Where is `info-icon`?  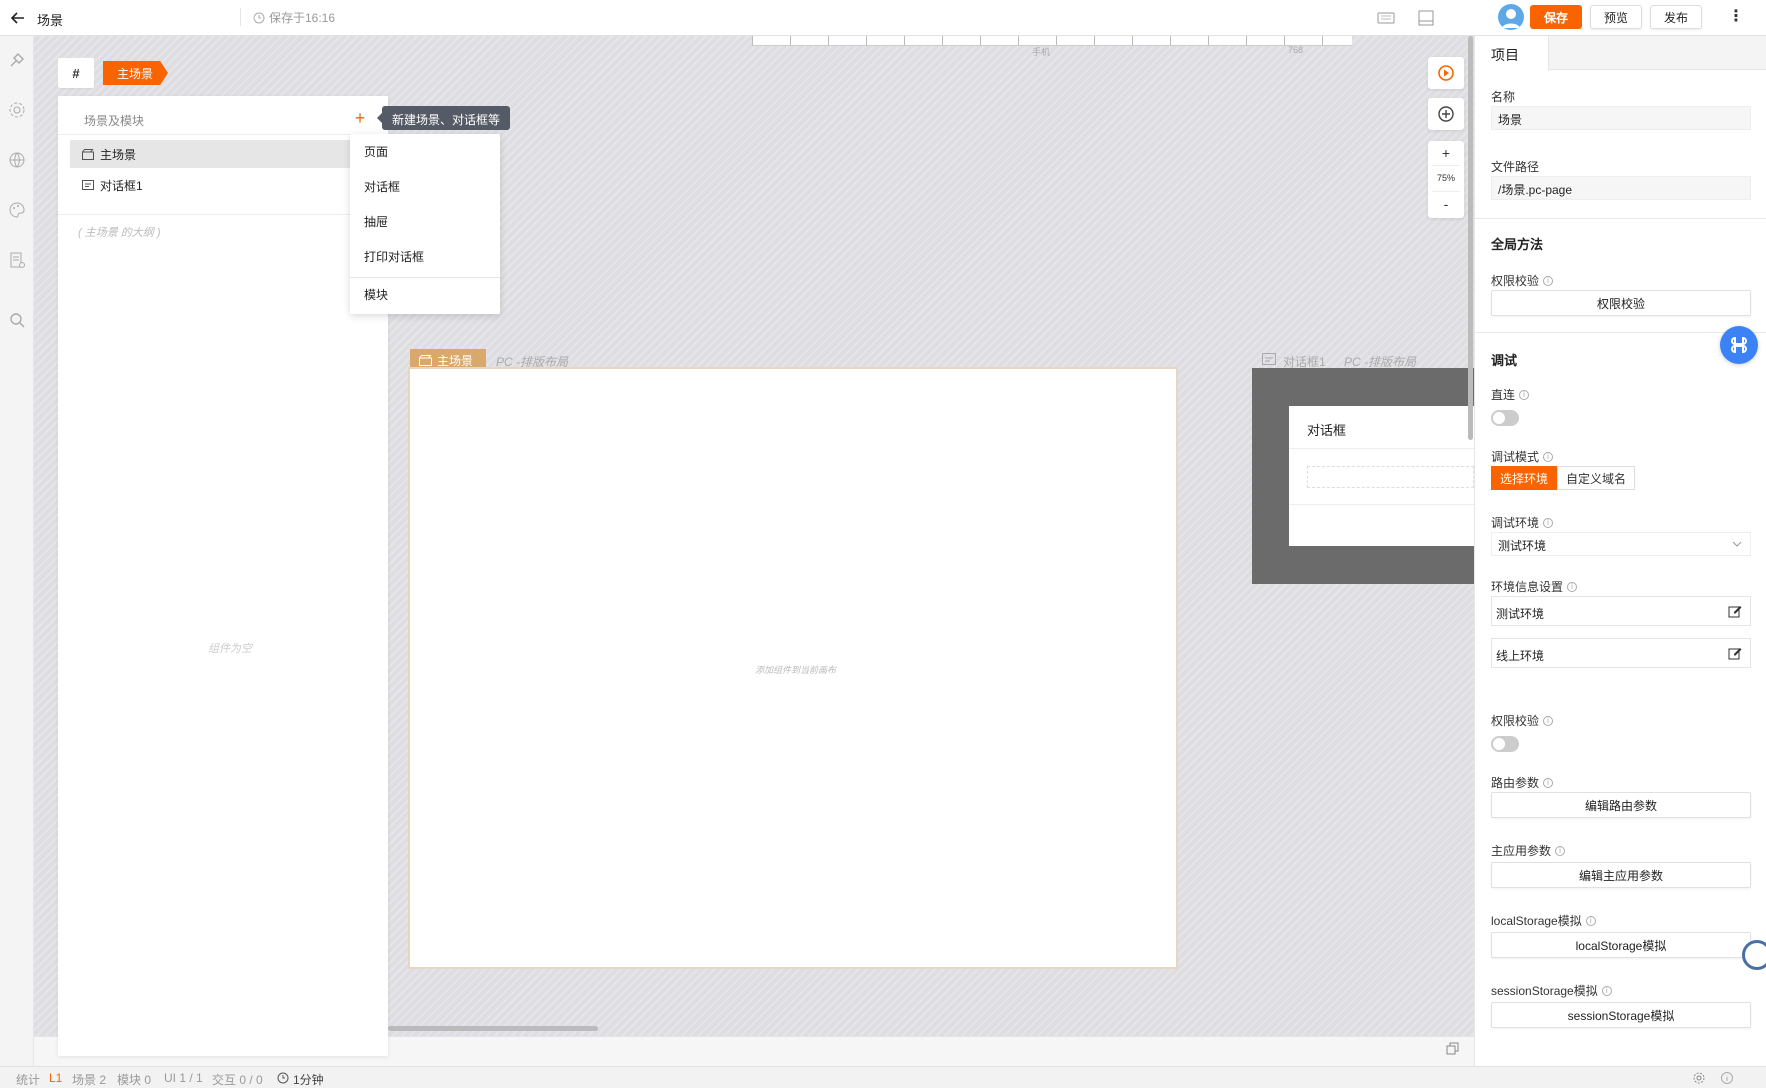
info-icon is located at coordinates (1727, 1078).